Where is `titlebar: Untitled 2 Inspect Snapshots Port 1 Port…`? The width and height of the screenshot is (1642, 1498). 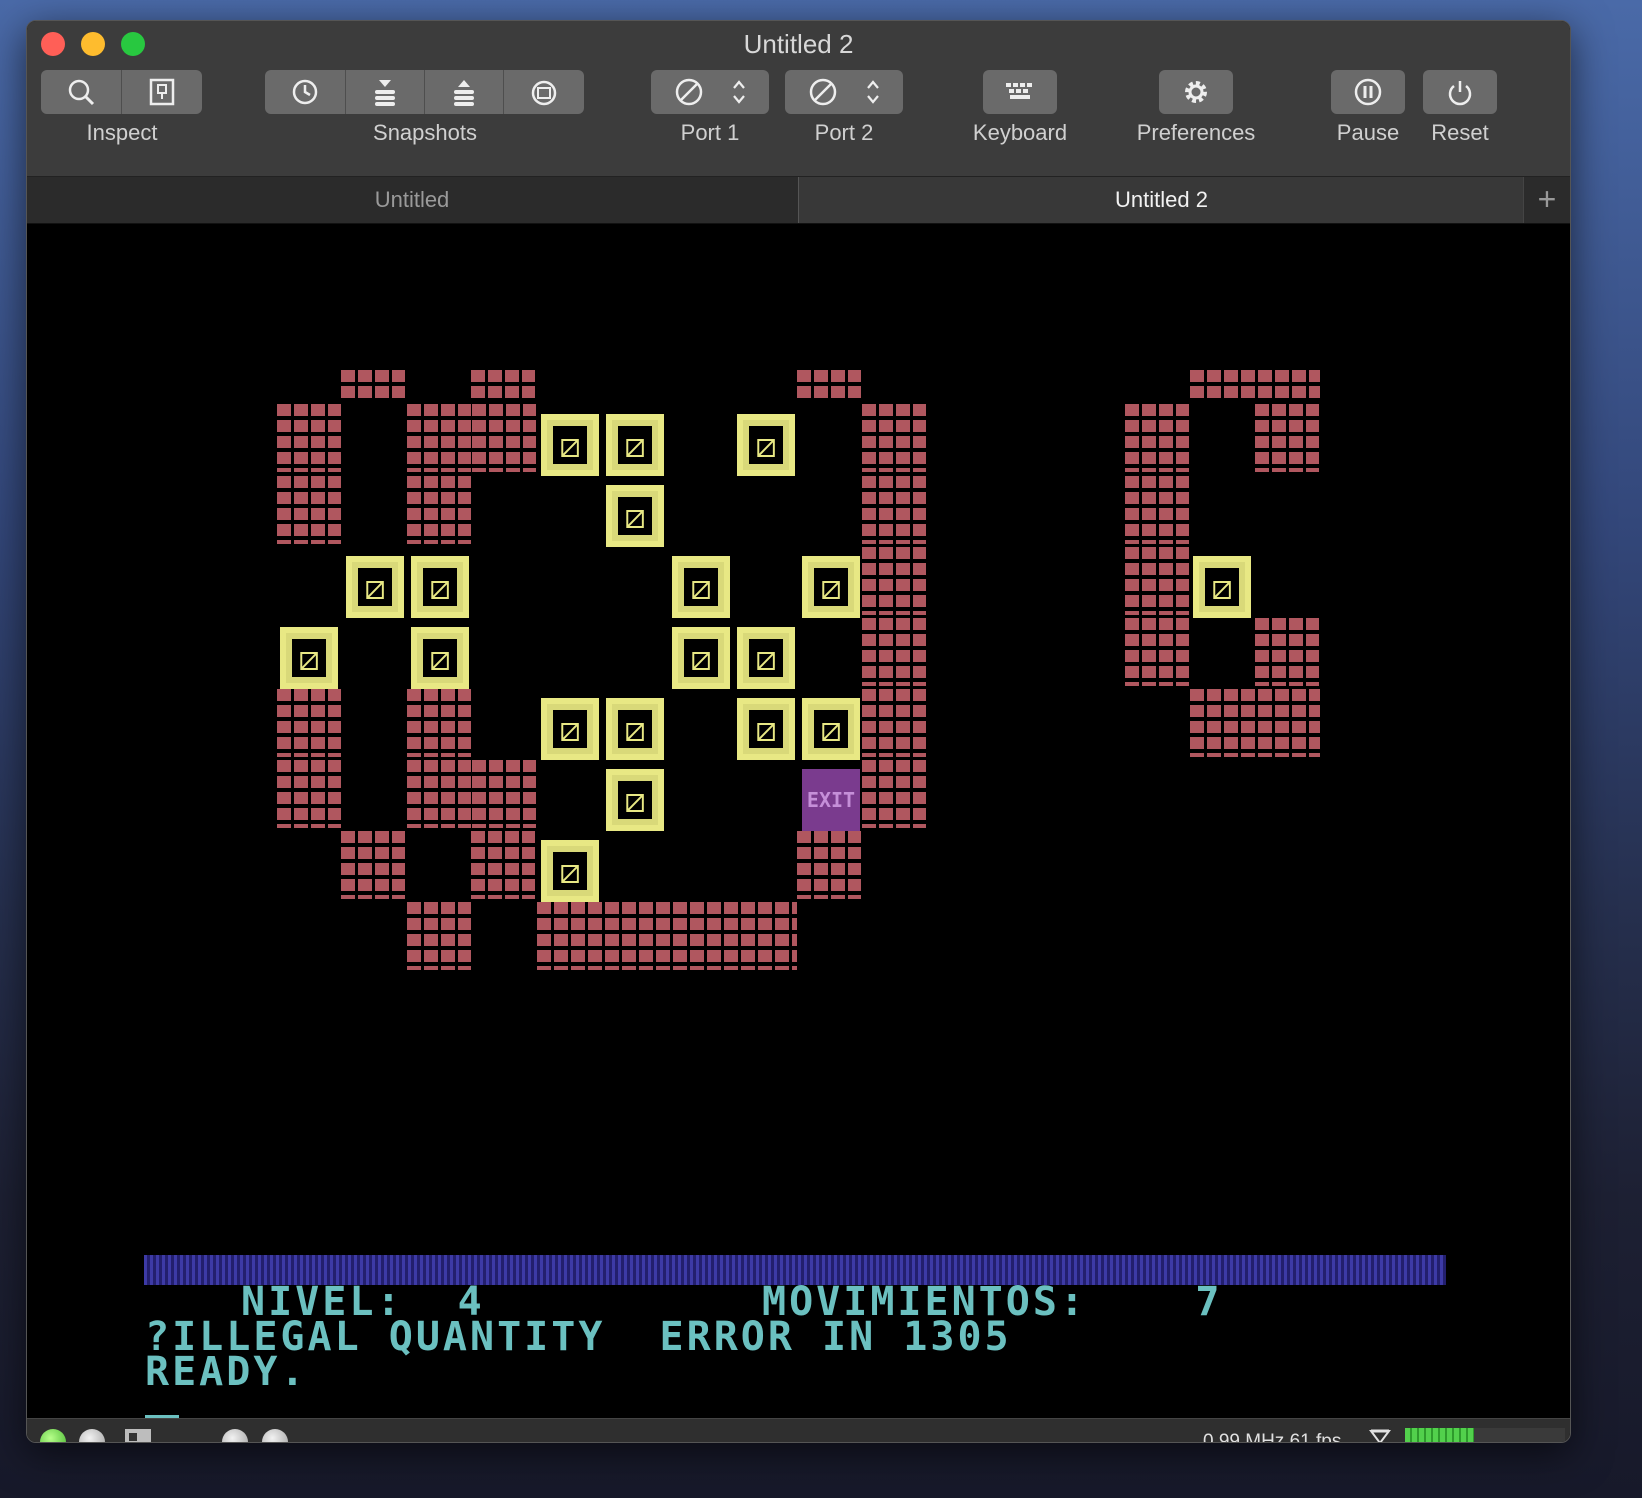
titlebar: Untitled 2 Inspect Snapshots Port 1 Port… is located at coordinates (798, 99).